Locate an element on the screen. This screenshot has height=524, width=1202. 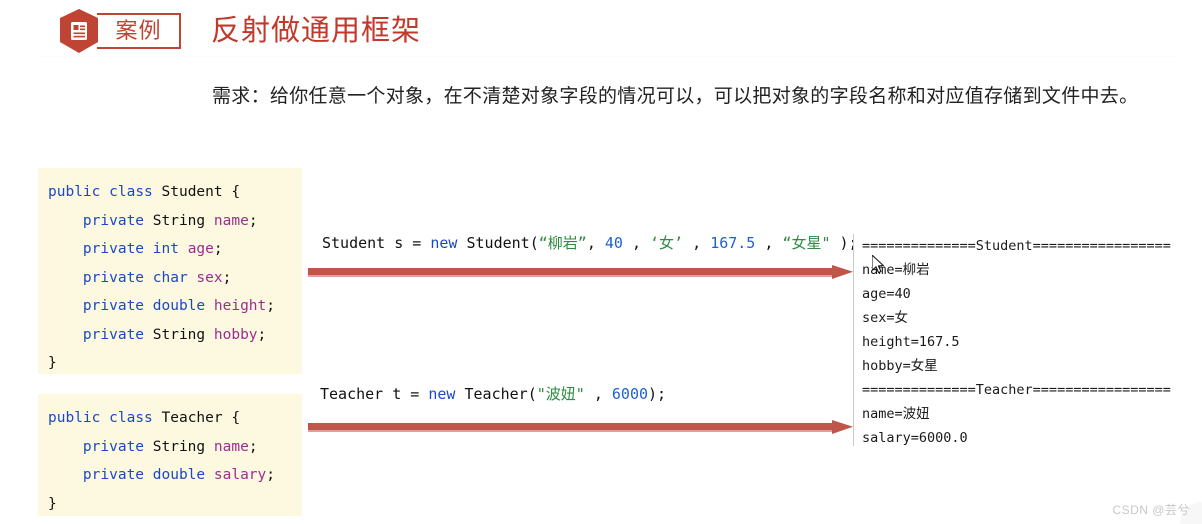
code-line-5-token-3: String is located at coordinates (179, 334).